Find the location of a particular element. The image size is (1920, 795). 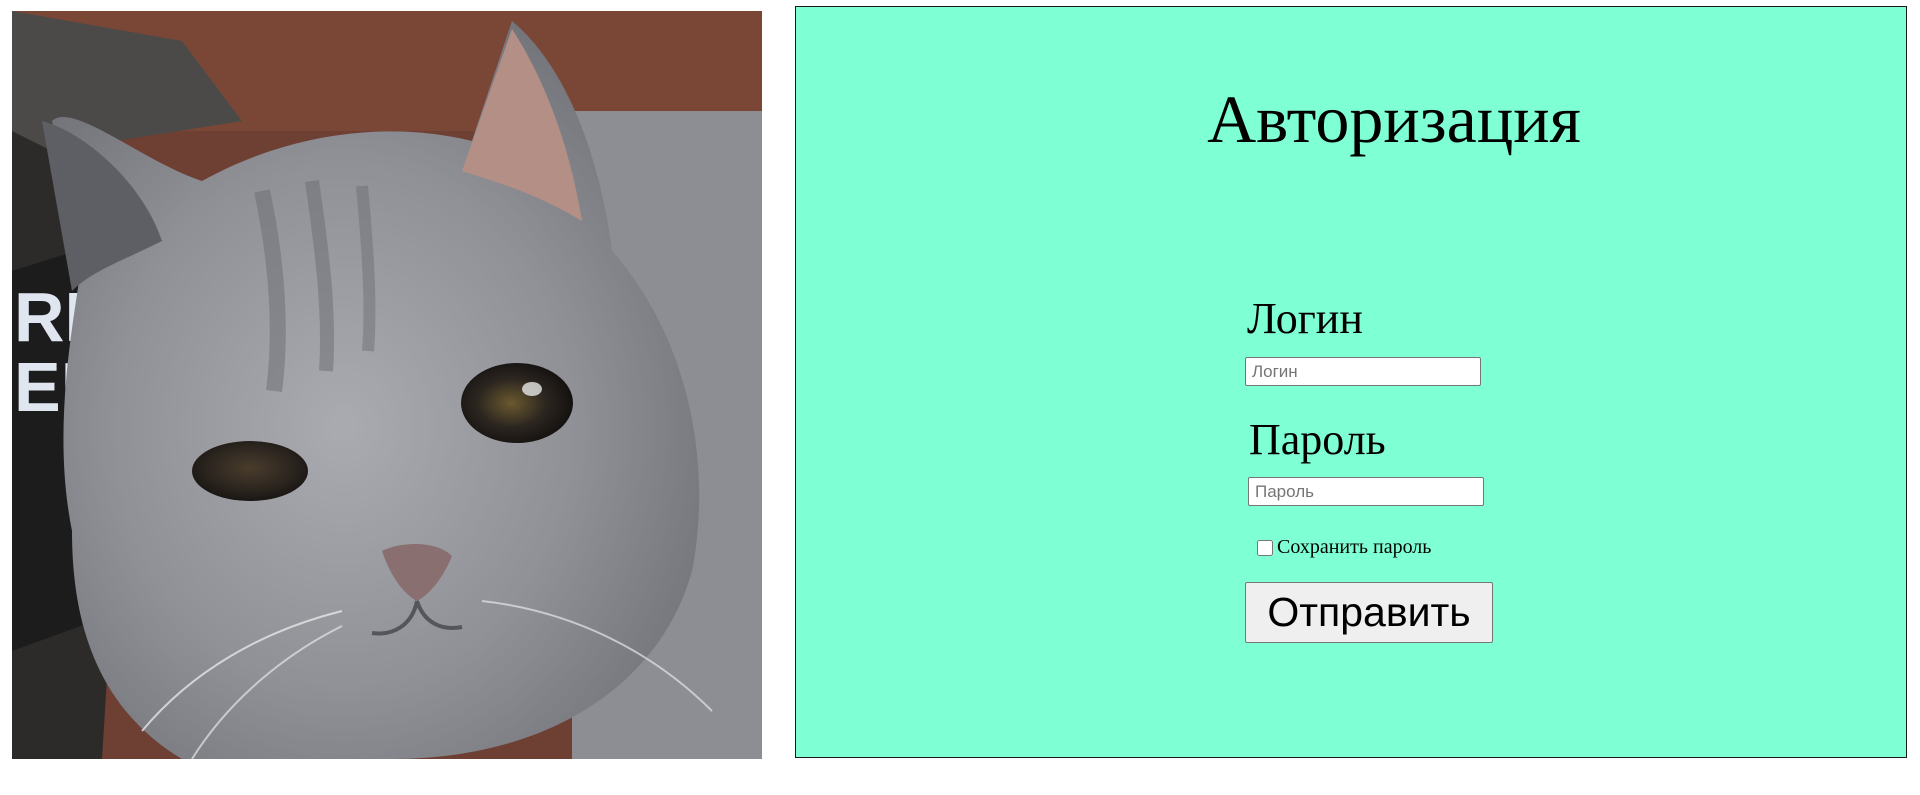

submit-button: Отправить is located at coordinates (1369, 612).